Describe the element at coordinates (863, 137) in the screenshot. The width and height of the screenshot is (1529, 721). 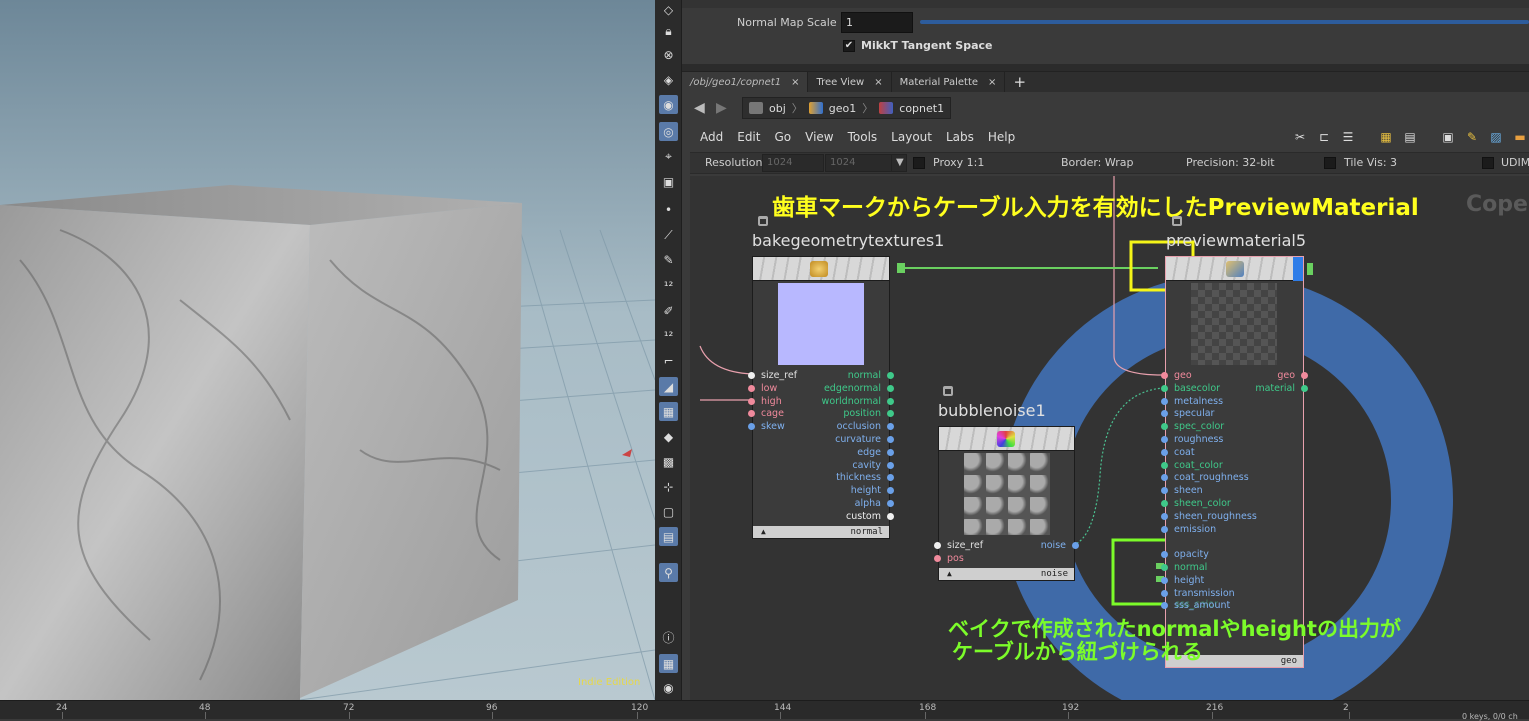
I see `menu-tools: Tools` at that location.